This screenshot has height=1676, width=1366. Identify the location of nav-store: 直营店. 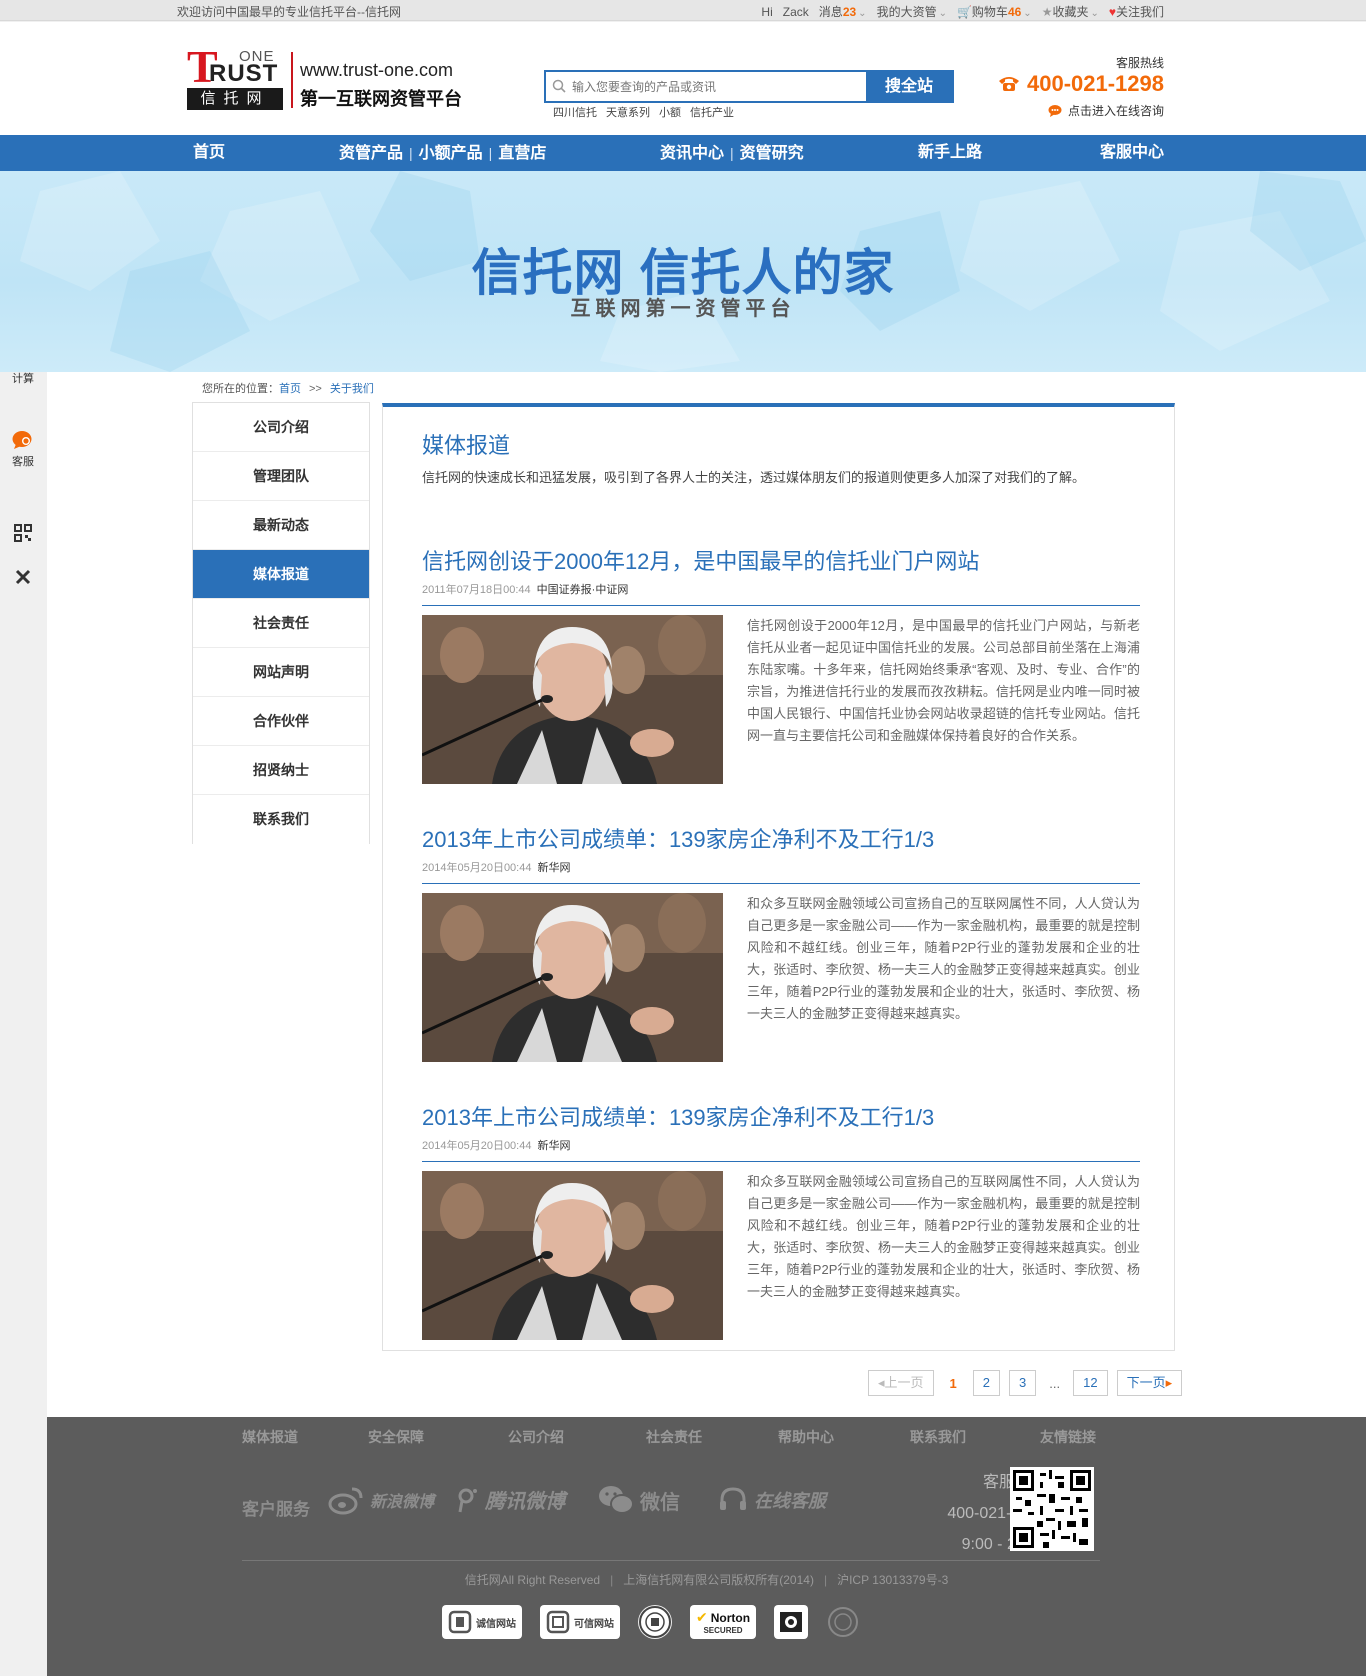
(522, 153).